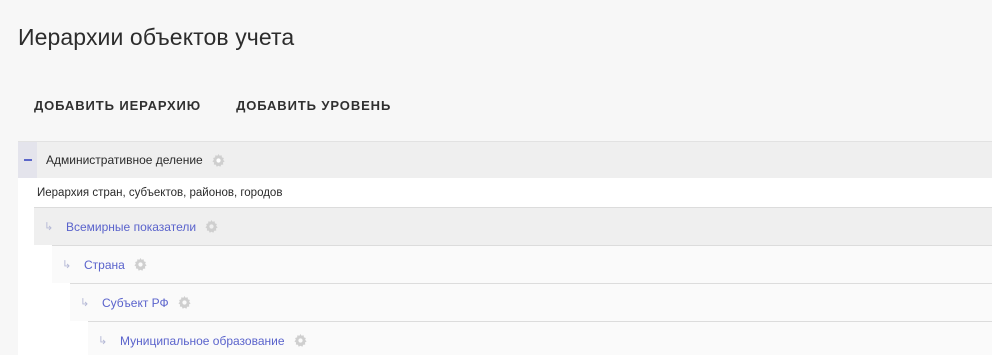  I want to click on minus-icon, so click(27, 160).